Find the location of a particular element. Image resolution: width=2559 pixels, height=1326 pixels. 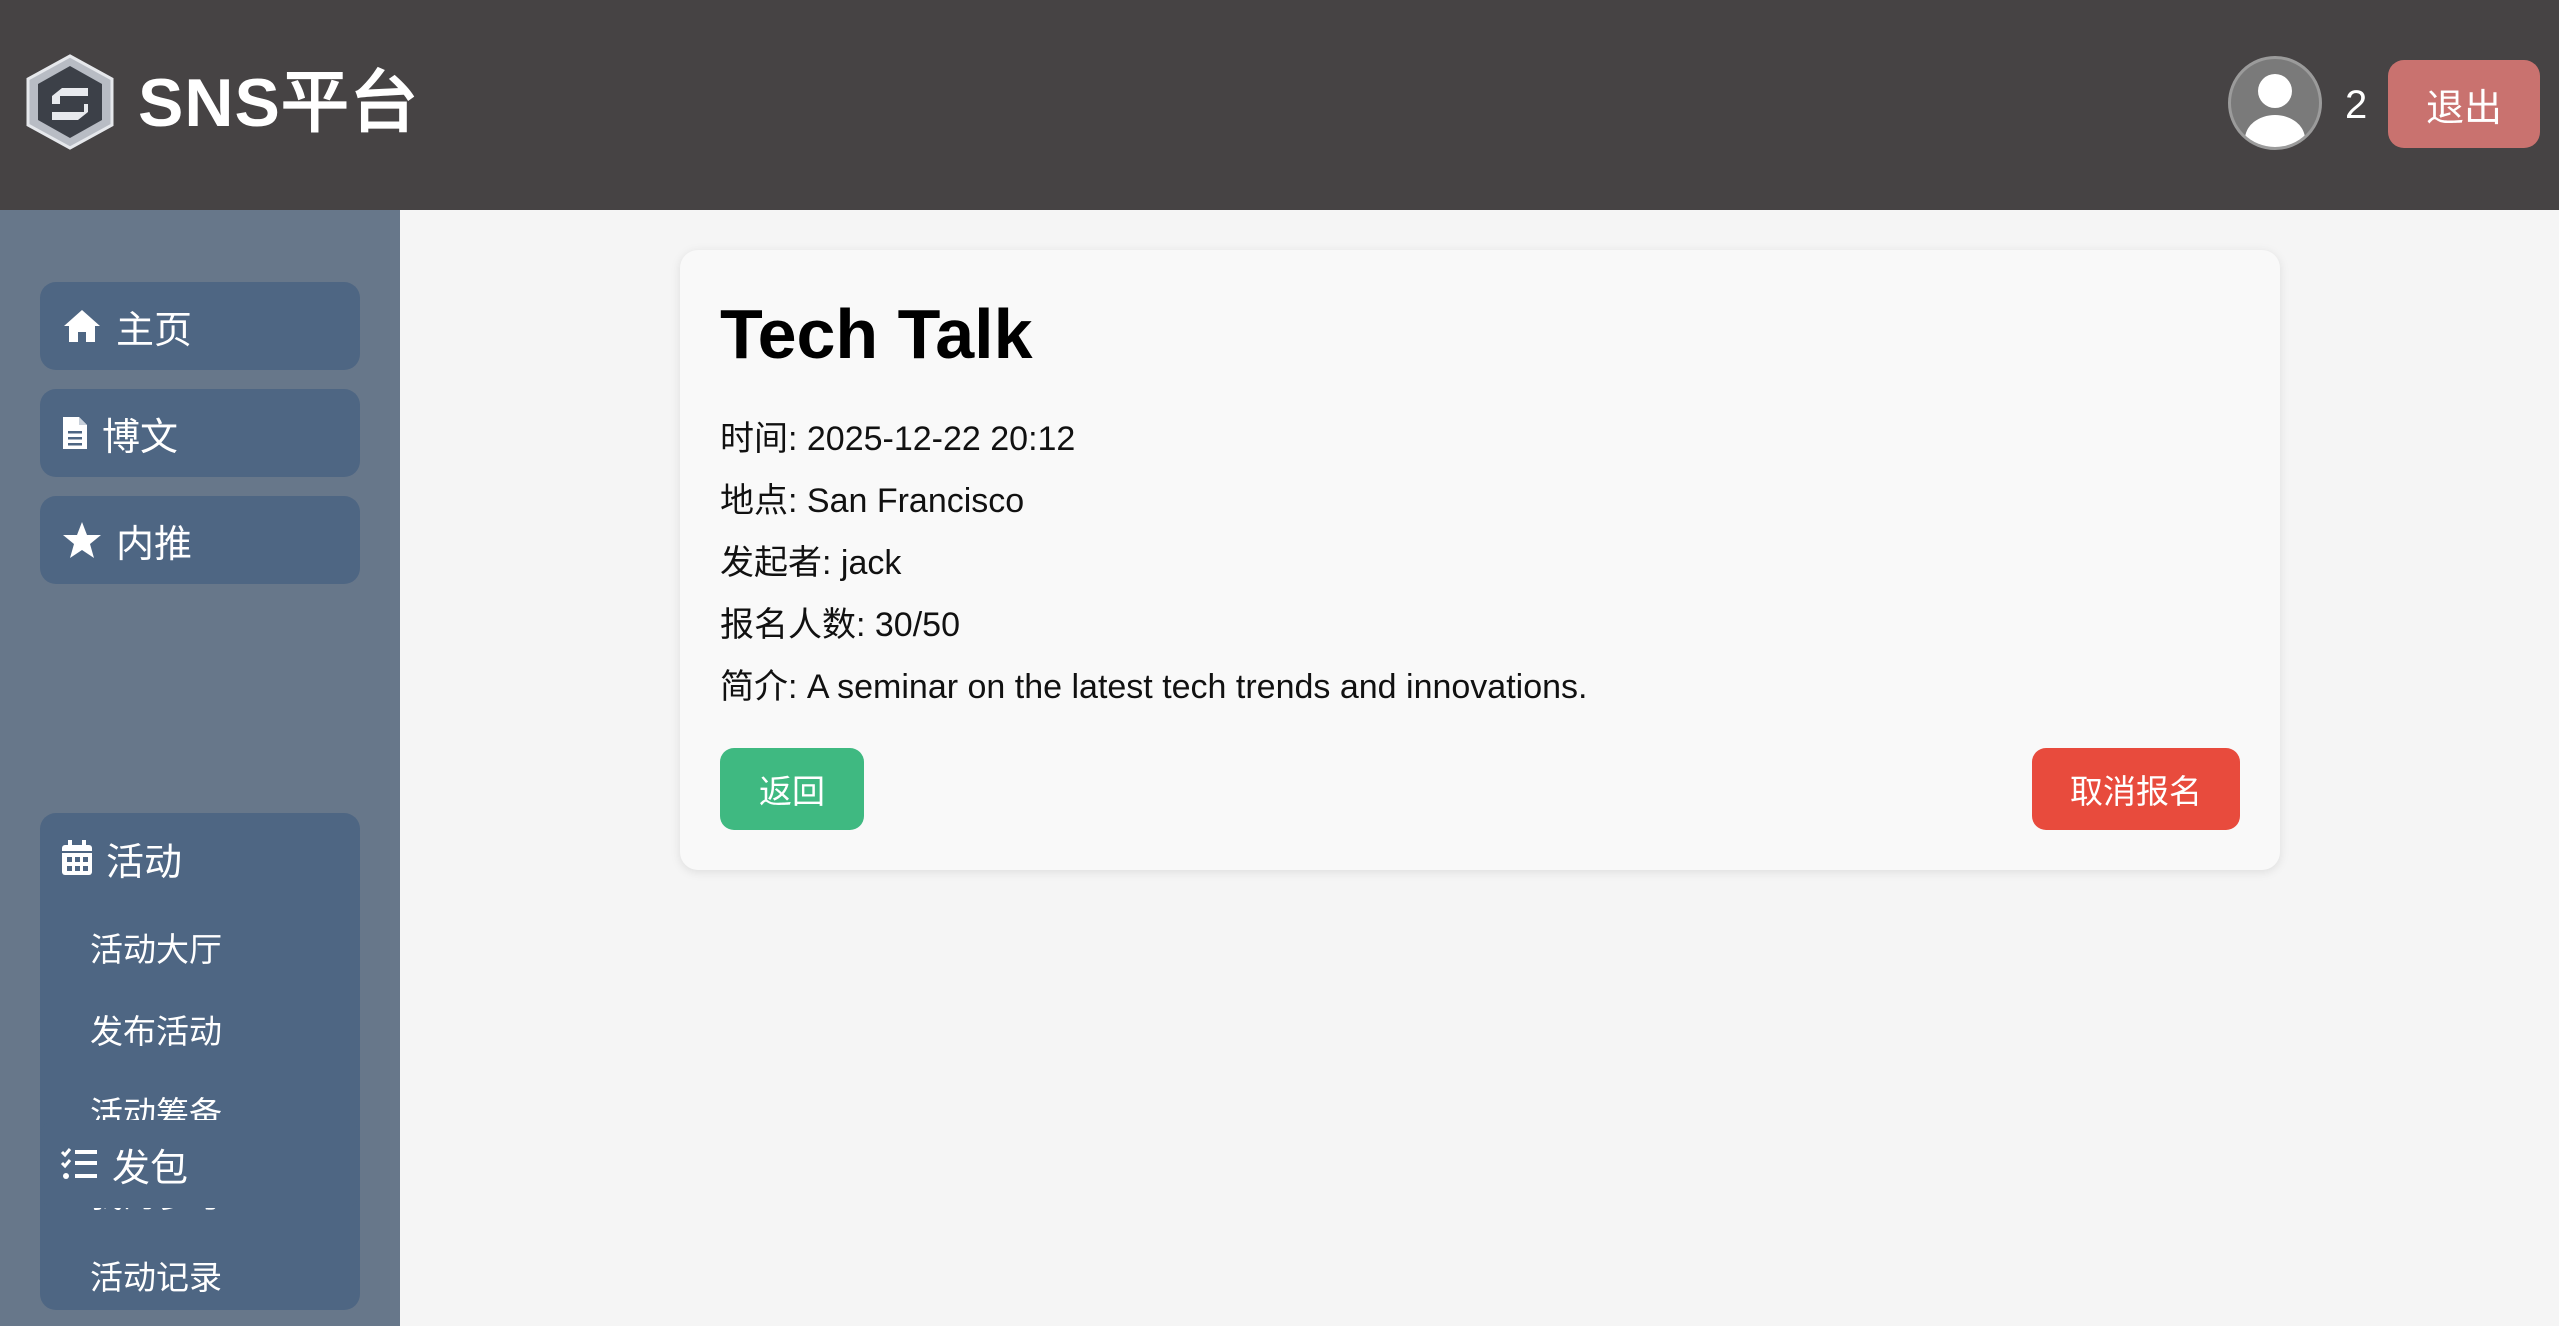

event-signups: 报名人数: 30/50 is located at coordinates (840, 625).